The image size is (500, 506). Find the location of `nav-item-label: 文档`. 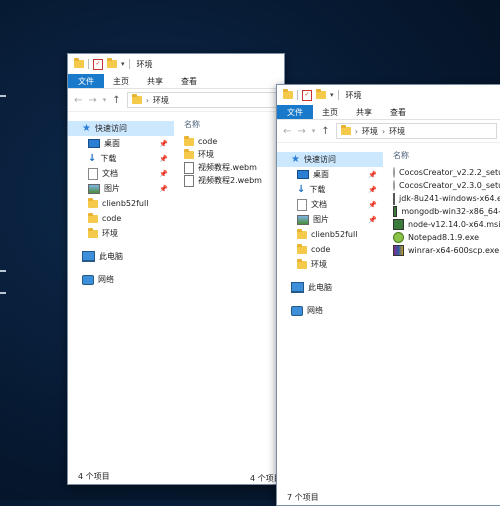

nav-item-label: 文档 is located at coordinates (319, 204).